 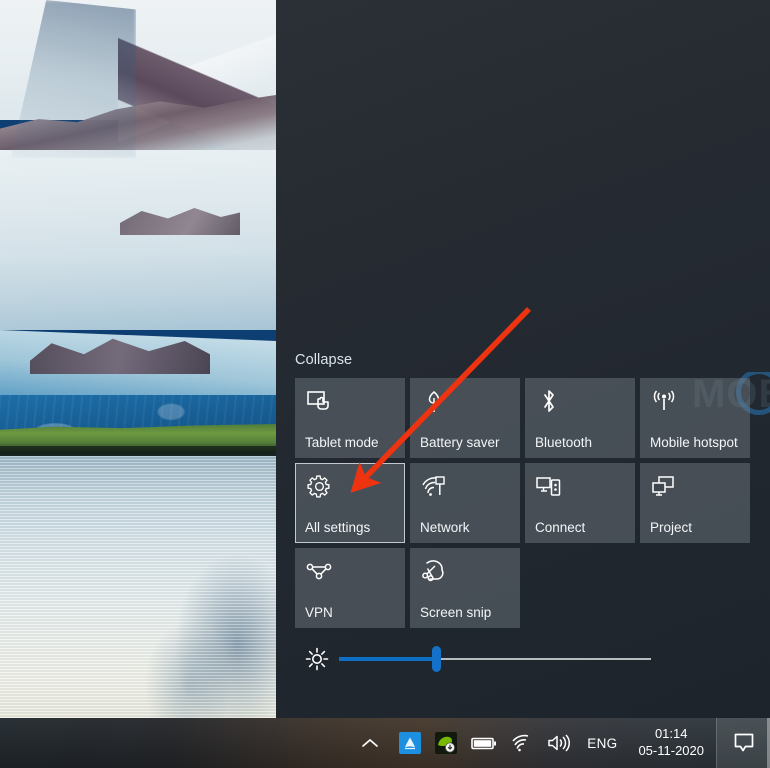 I want to click on wallpaper-lake, so click(x=138, y=587).